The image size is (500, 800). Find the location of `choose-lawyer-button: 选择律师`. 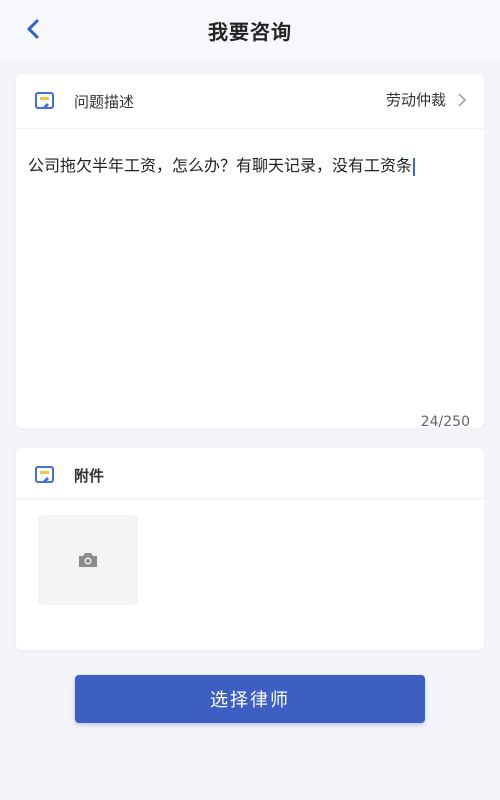

choose-lawyer-button: 选择律师 is located at coordinates (250, 699).